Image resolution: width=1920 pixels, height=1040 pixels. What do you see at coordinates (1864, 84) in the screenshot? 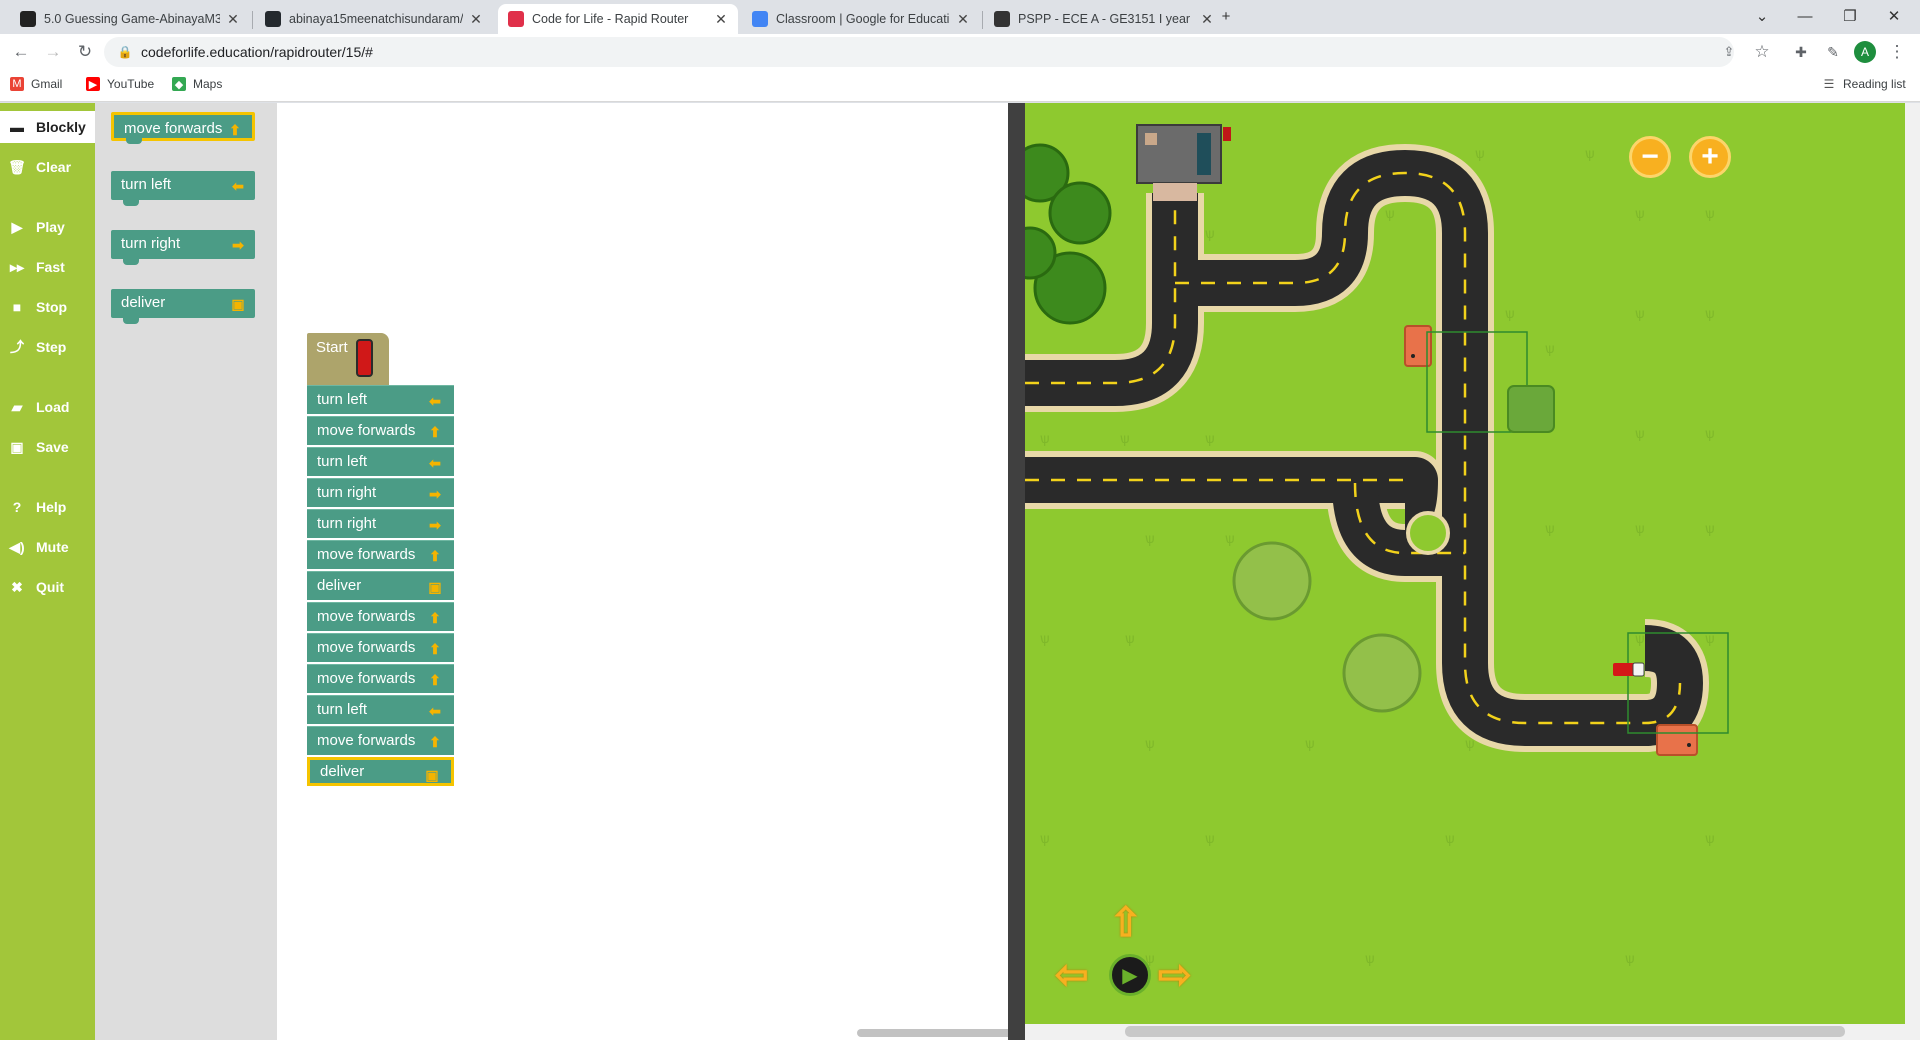
I see `reading-list-button: ☰ Reading list` at bounding box center [1864, 84].